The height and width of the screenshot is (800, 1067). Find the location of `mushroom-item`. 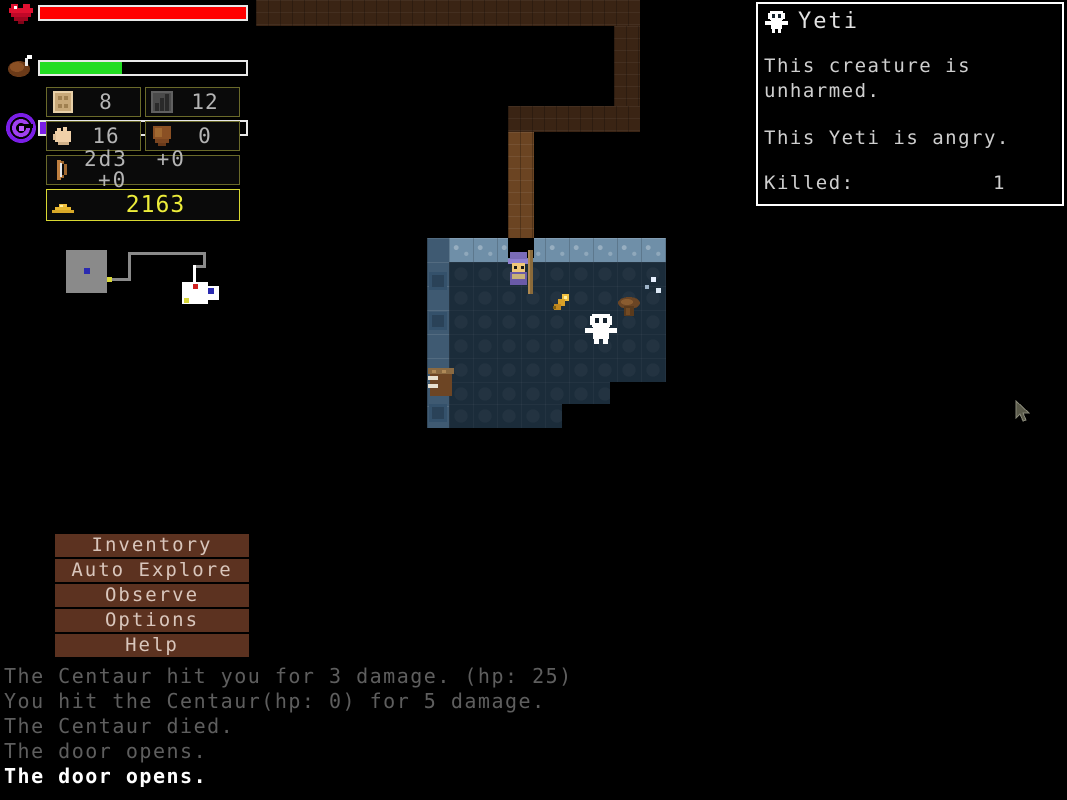

mushroom-item is located at coordinates (629, 307).